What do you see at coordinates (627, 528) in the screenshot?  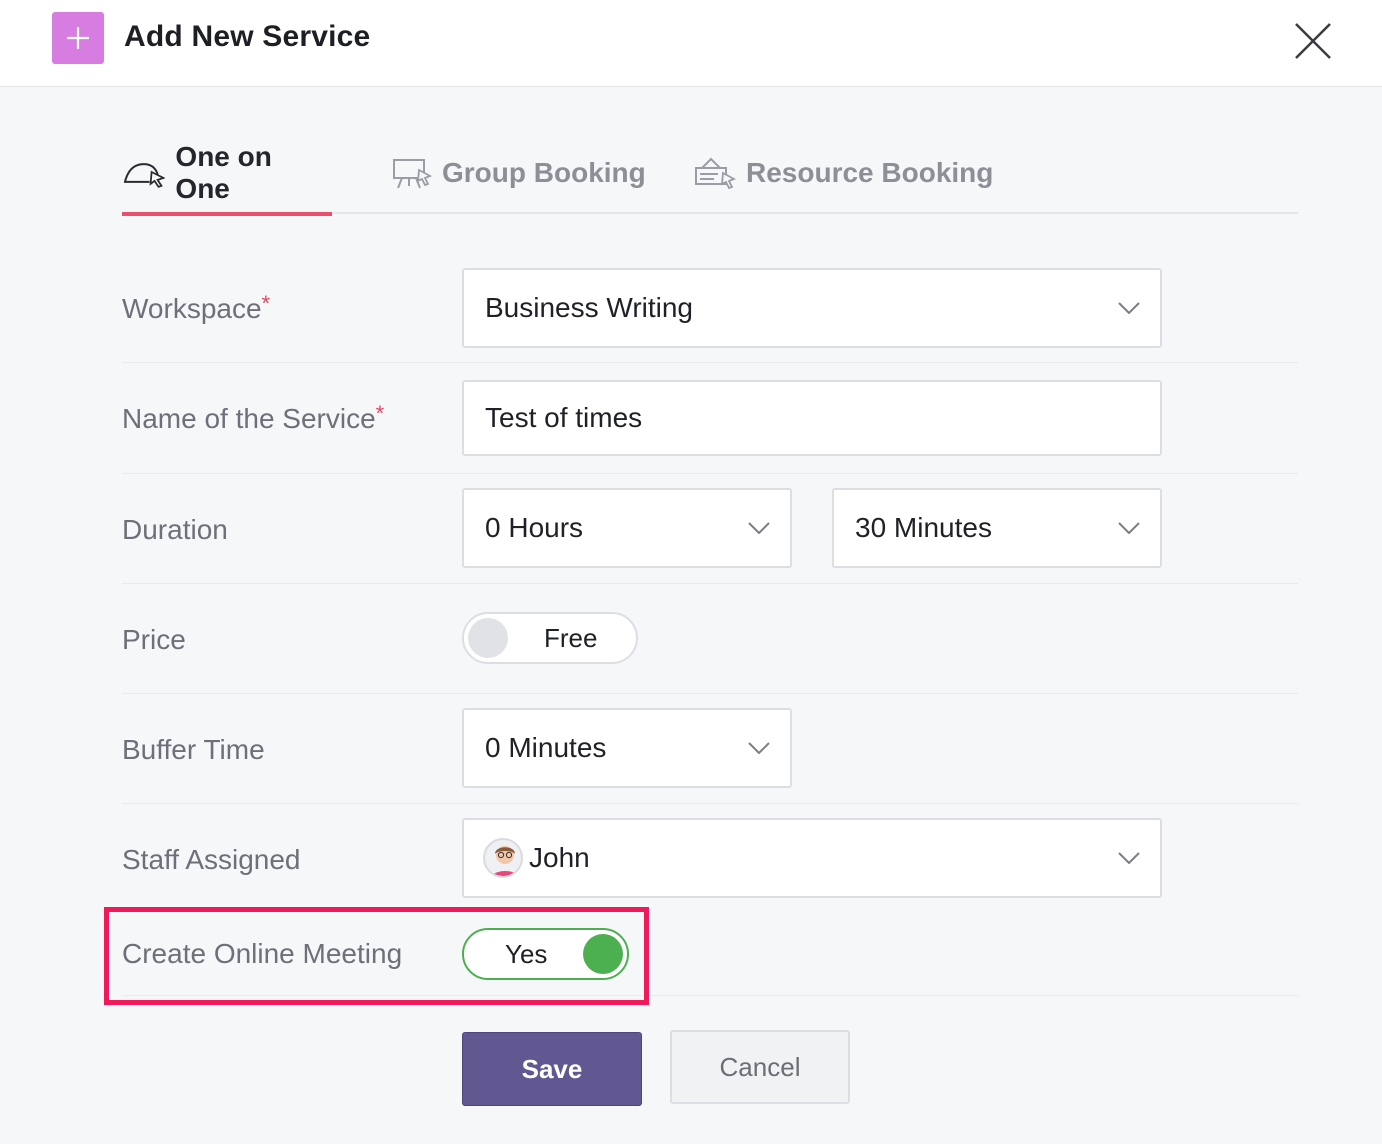 I see `duration-hours-select: 0 Hours` at bounding box center [627, 528].